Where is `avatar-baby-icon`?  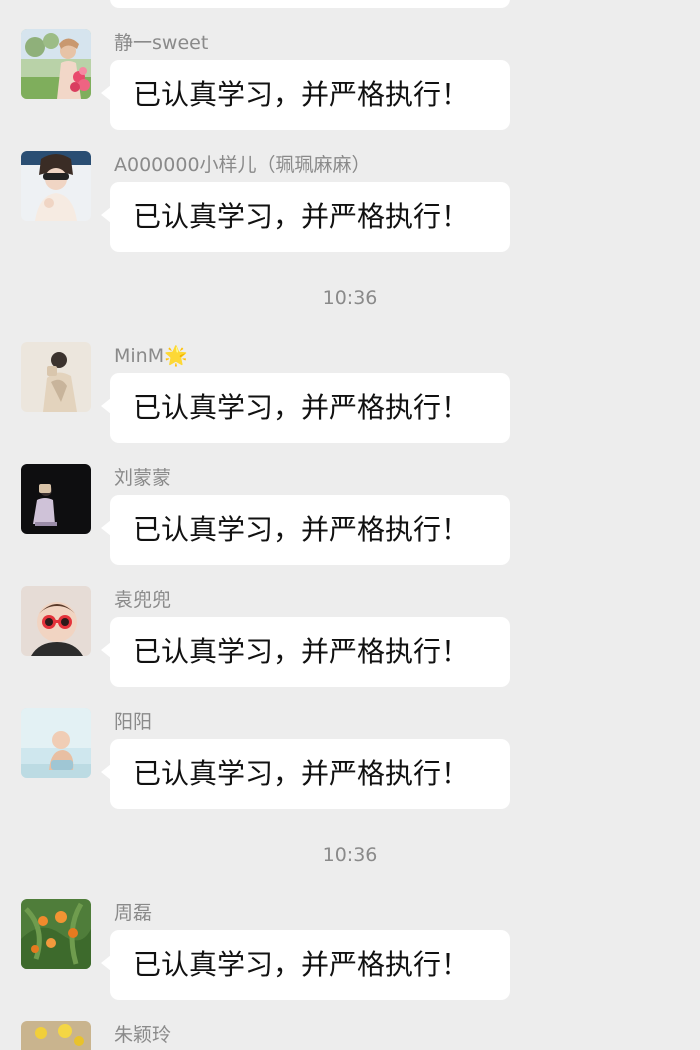 avatar-baby-icon is located at coordinates (56, 743).